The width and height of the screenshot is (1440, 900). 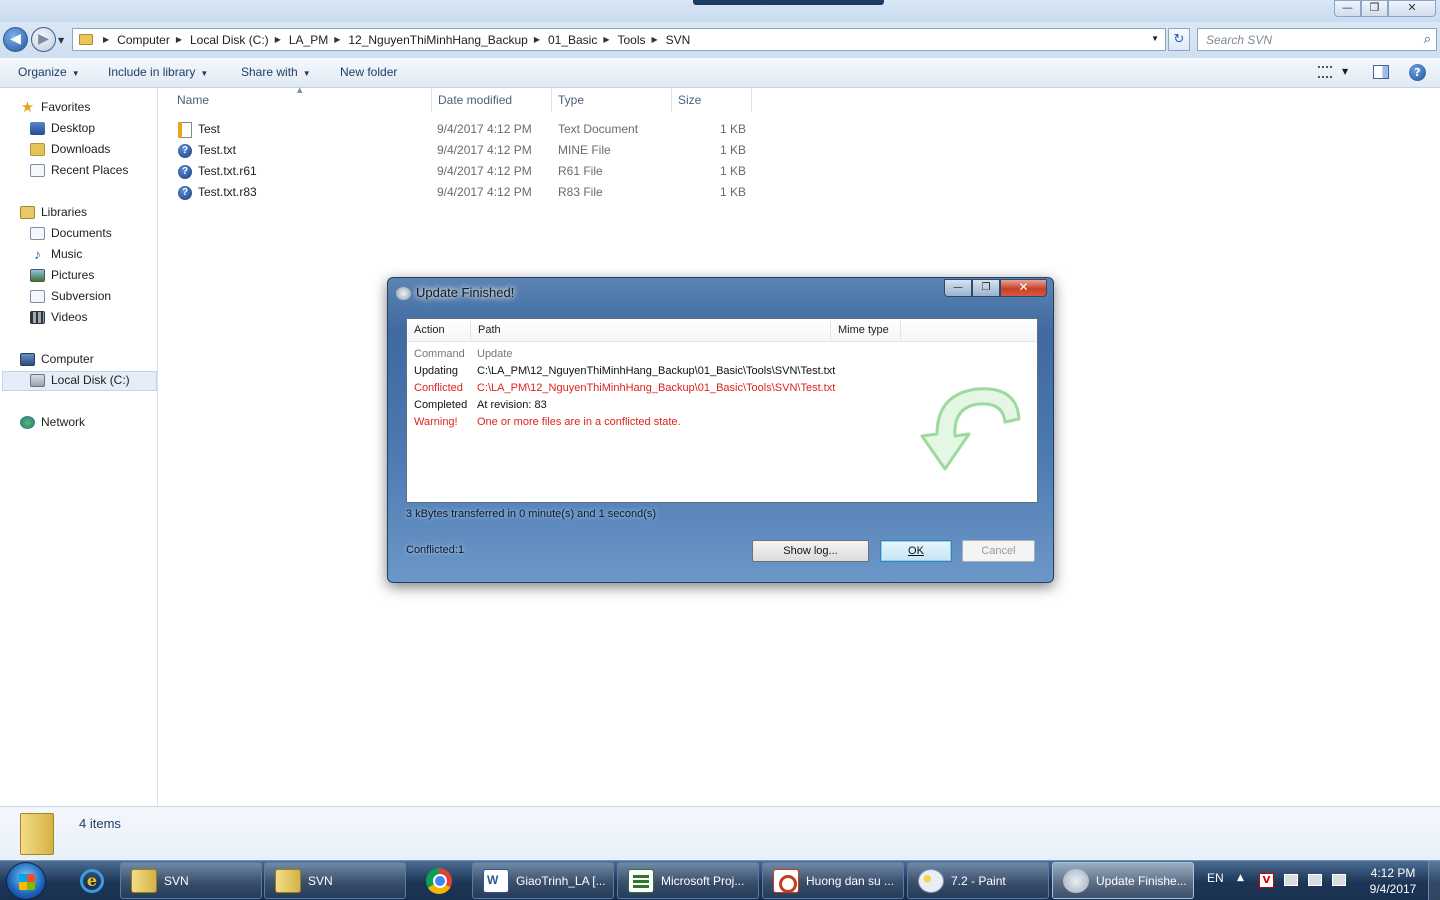 I want to click on search-input: Search SVN ⌕, so click(x=1317, y=39).